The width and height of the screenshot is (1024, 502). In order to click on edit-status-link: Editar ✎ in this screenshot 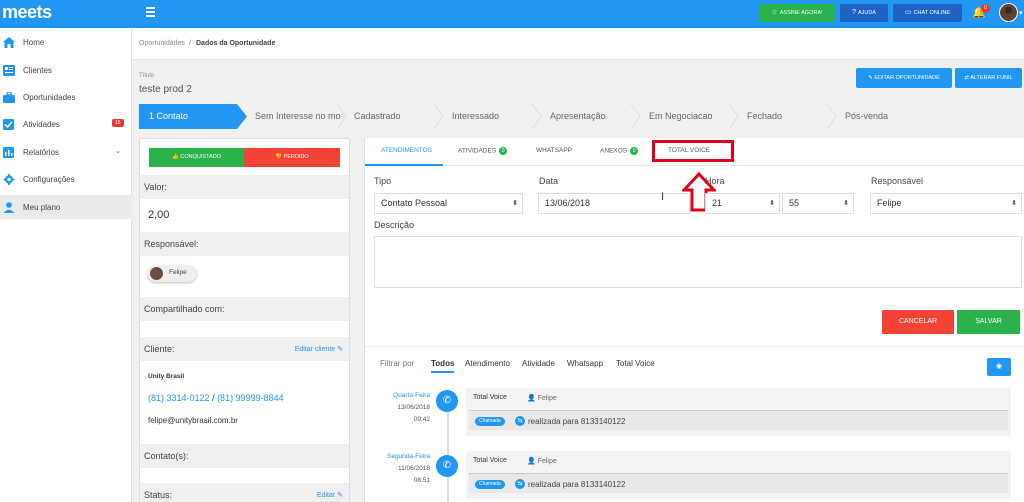, I will do `click(330, 495)`.